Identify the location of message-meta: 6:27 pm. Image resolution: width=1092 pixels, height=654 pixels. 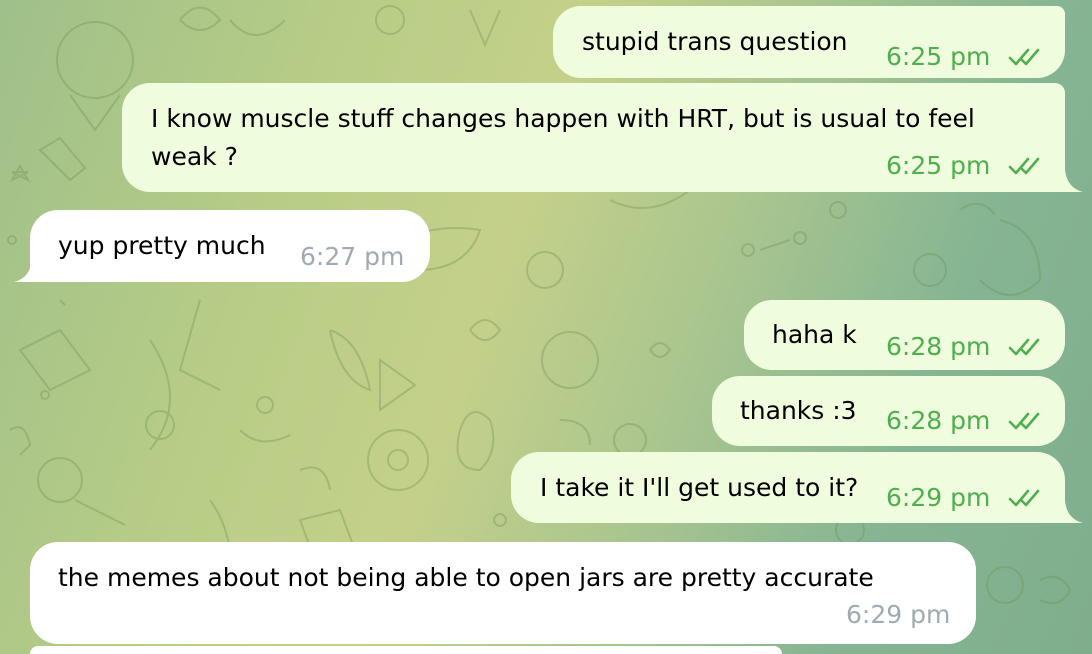
(352, 257).